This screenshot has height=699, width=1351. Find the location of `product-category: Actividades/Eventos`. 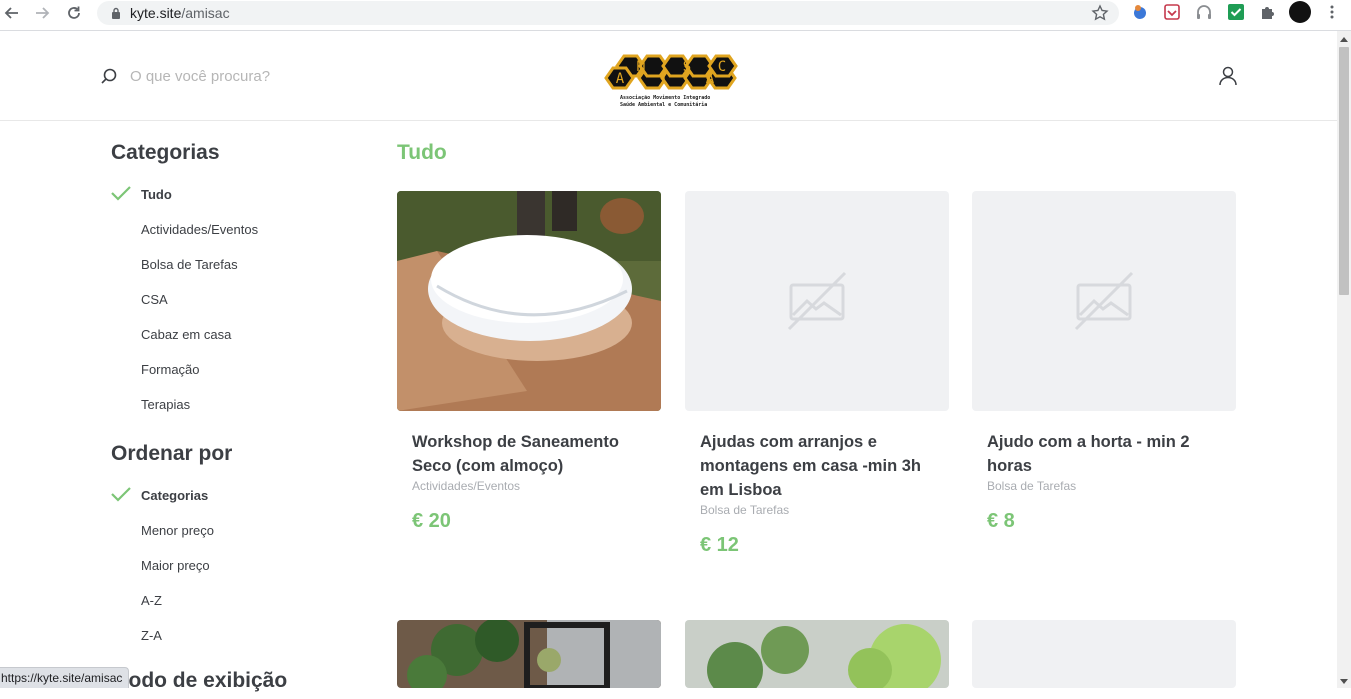

product-category: Actividades/Eventos is located at coordinates (466, 486).